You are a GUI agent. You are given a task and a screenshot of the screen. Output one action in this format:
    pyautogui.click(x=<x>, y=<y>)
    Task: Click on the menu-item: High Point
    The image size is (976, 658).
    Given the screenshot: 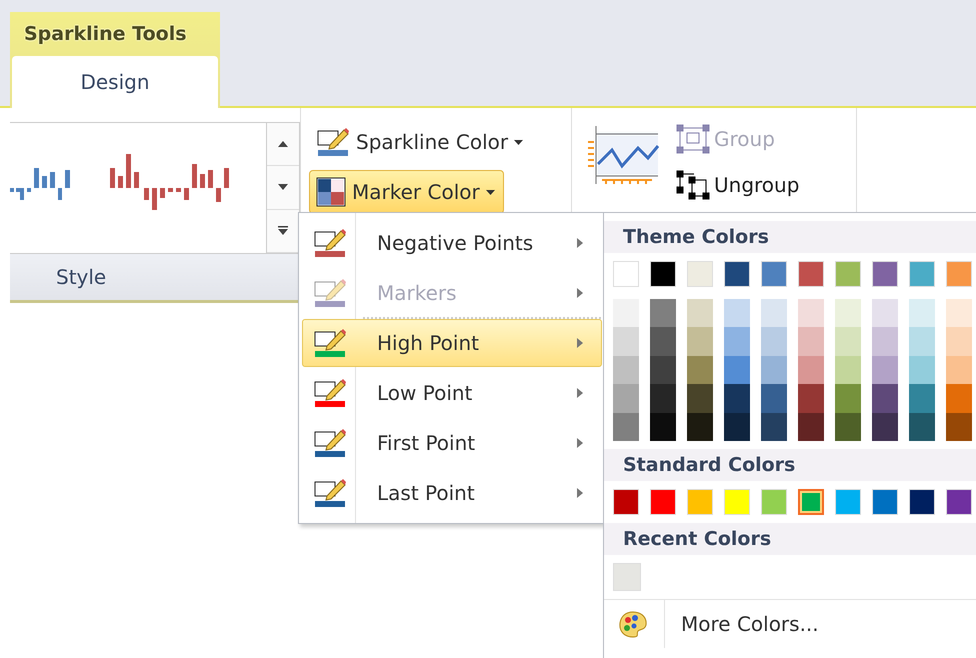 What is the action you would take?
    pyautogui.click(x=452, y=343)
    